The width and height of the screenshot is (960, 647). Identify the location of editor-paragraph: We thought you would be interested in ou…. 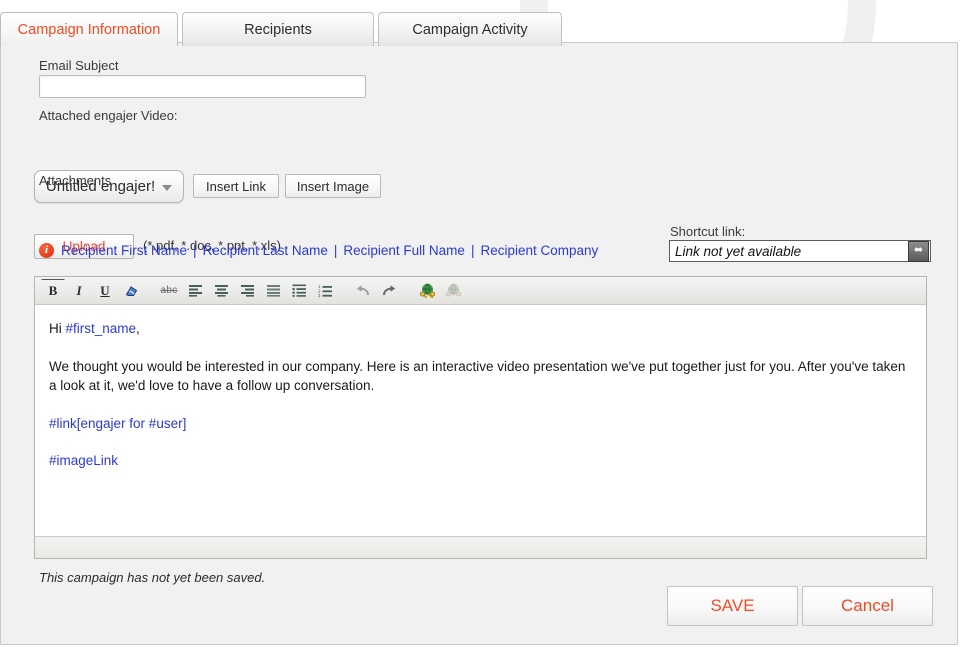
(477, 376).